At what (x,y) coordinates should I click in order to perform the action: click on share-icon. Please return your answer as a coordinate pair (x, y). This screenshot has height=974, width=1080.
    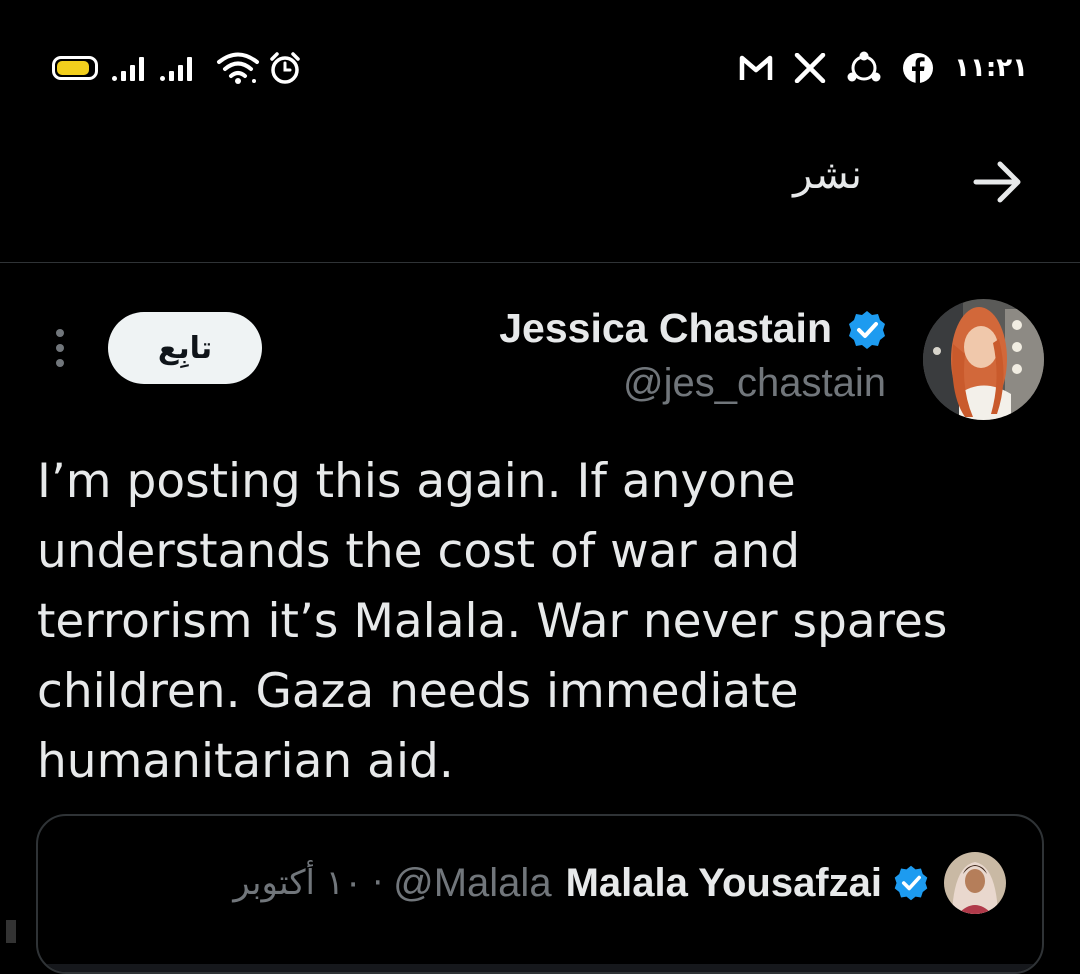
    Looking at the image, I should click on (864, 68).